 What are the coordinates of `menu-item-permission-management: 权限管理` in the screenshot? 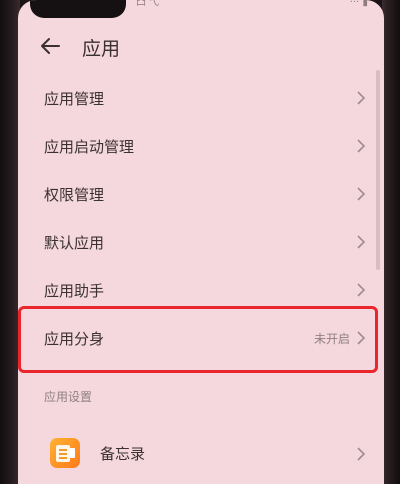 It's located at (201, 194).